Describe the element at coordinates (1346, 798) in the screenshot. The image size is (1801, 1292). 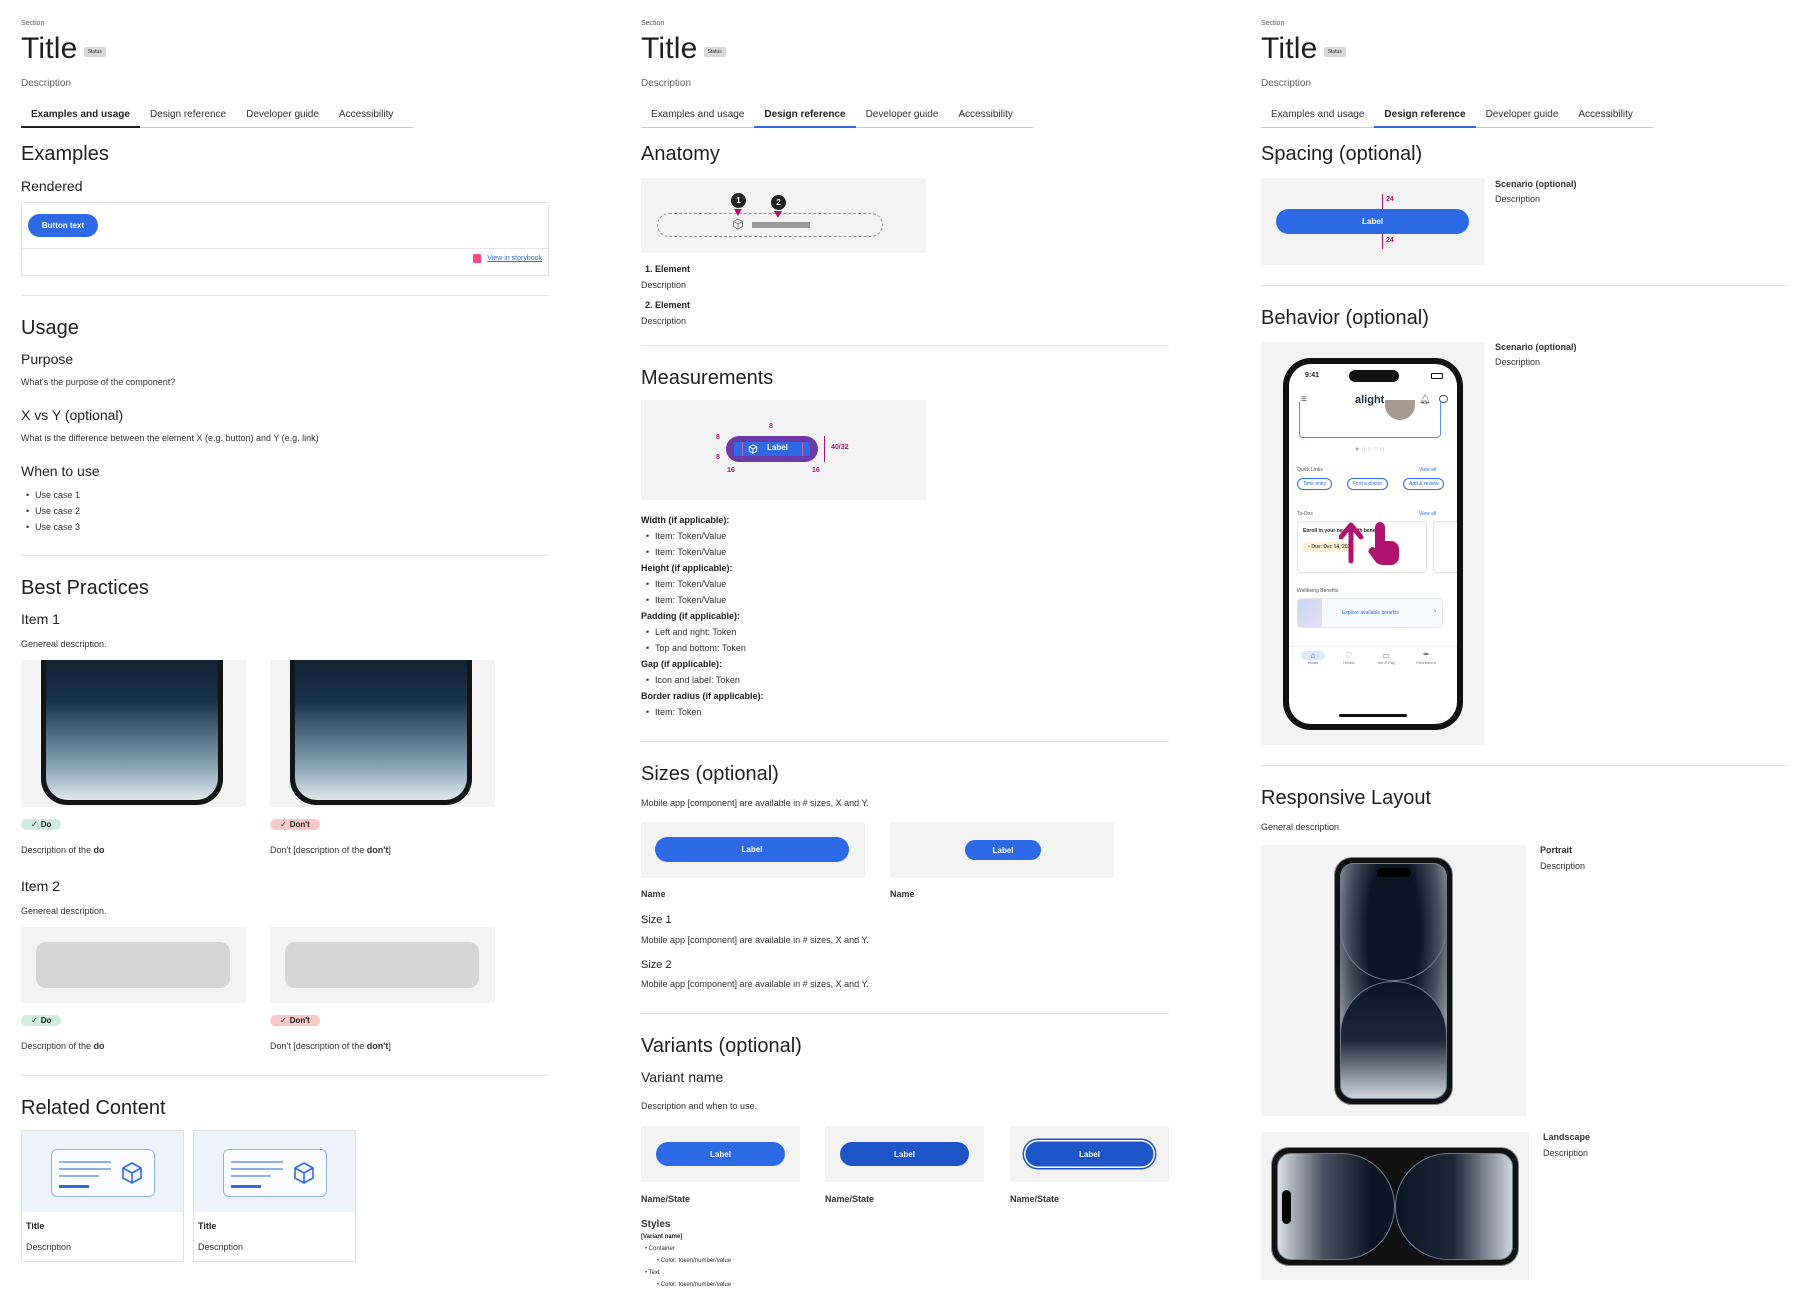
I see `responsive-layout-heading: Responsive Layout` at that location.